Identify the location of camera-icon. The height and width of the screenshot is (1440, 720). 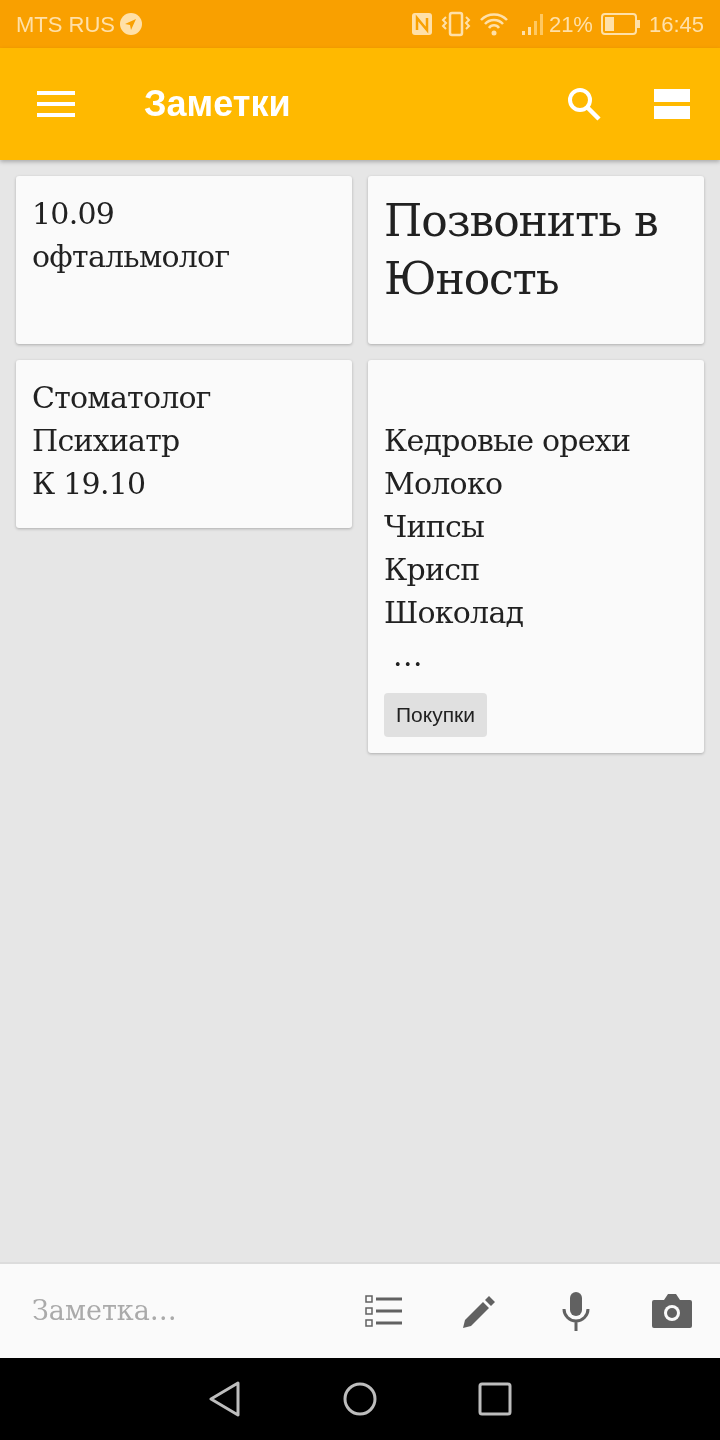
(672, 1311).